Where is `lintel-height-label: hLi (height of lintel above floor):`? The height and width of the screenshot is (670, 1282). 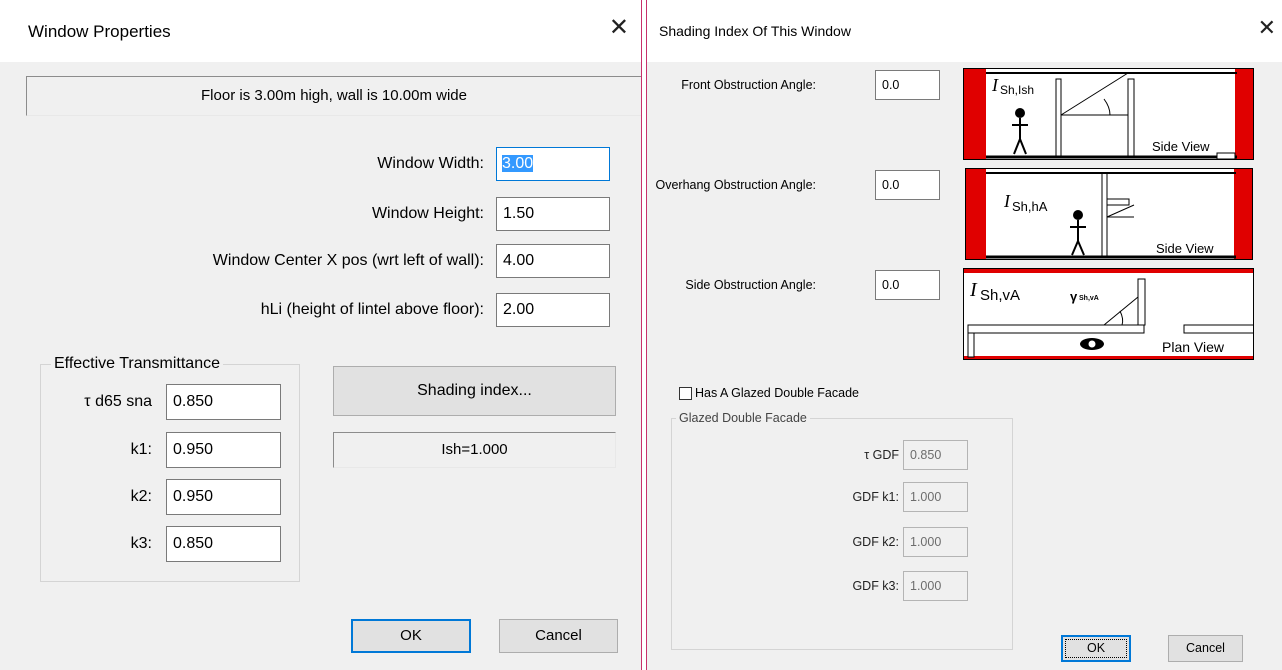 lintel-height-label: hLi (height of lintel above floor): is located at coordinates (372, 309).